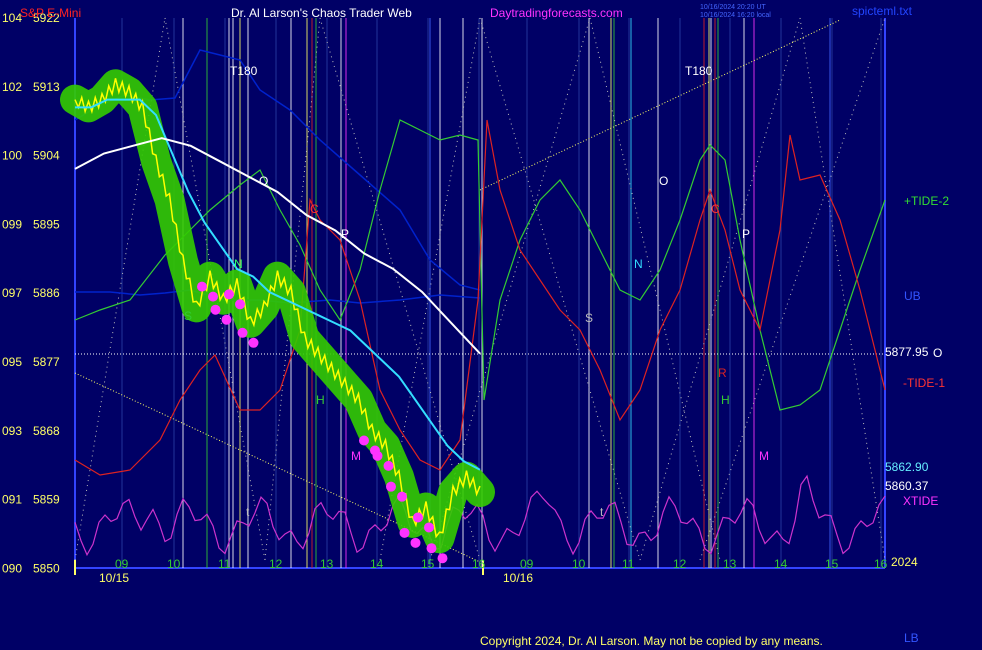 This screenshot has width=982, height=650. Describe the element at coordinates (907, 486) in the screenshot. I see `price-value: 5860.37` at that location.